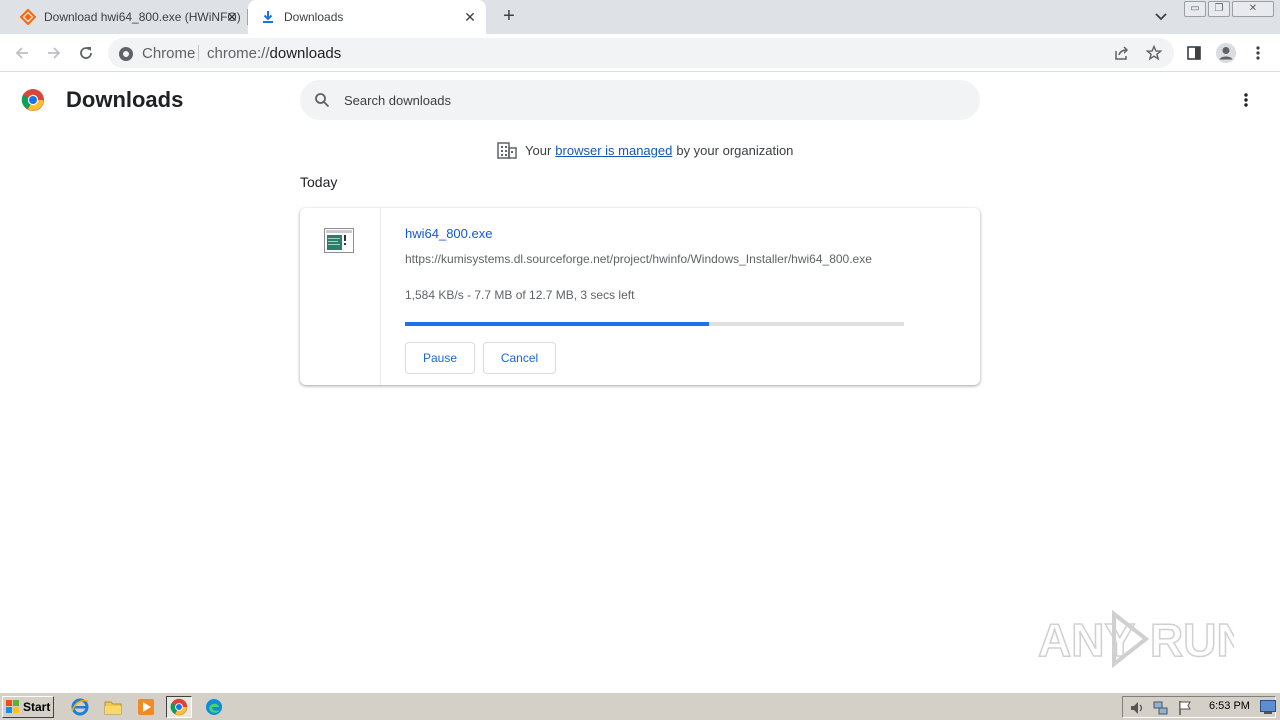 Image resolution: width=1280 pixels, height=720 pixels. I want to click on back-button, so click(22, 53).